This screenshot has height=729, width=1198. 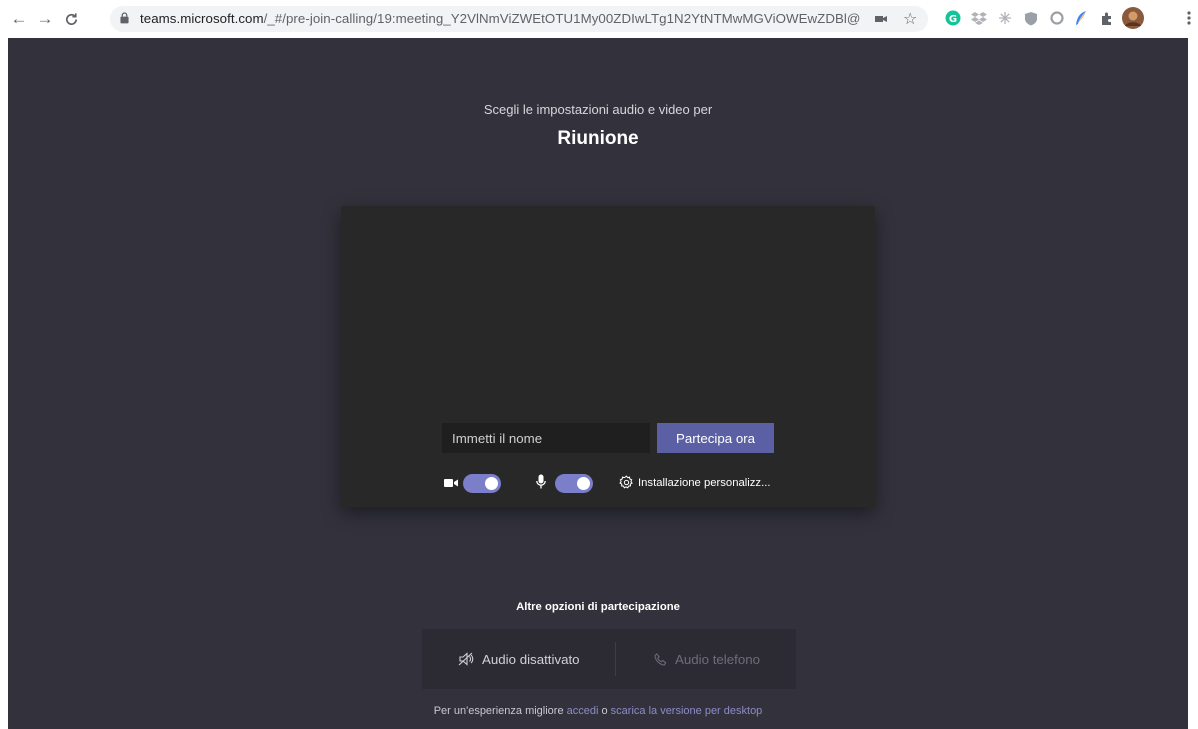 What do you see at coordinates (598, 109) in the screenshot?
I see `prejoin-subtitle: Scegli le impostazioni audio e video per` at bounding box center [598, 109].